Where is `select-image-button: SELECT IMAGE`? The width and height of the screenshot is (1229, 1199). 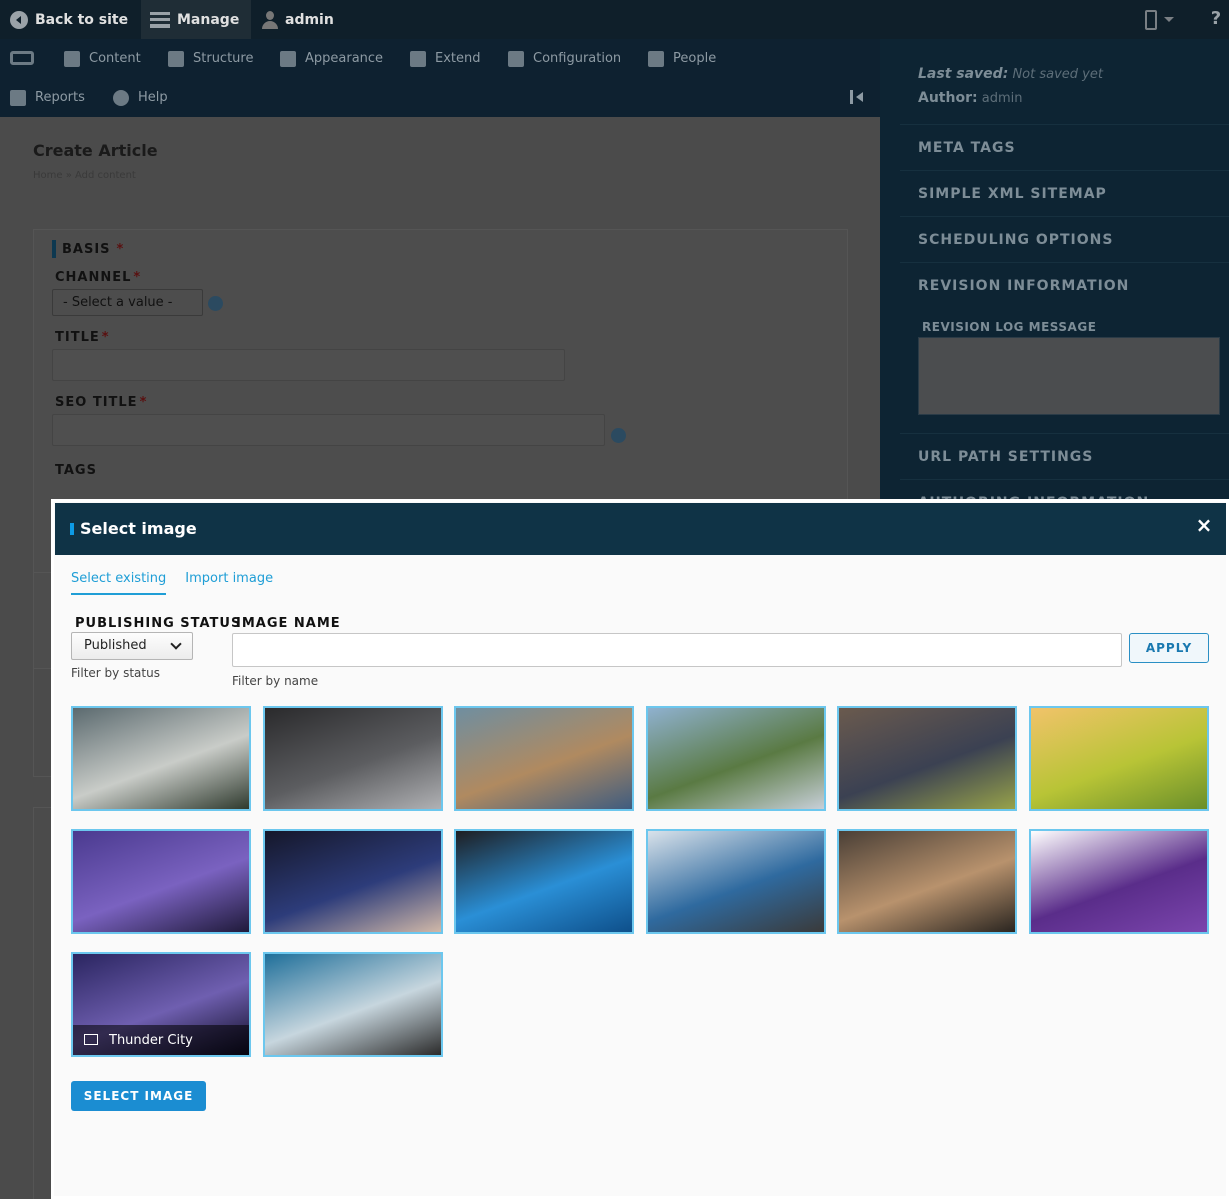 select-image-button: SELECT IMAGE is located at coordinates (138, 1096).